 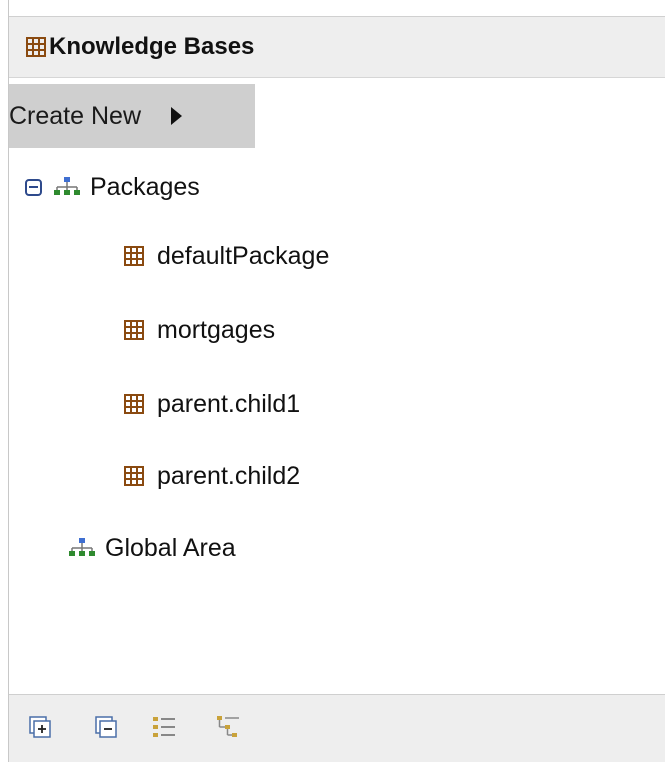 I want to click on tree-item-defaultpackage: defaultPackage, so click(x=226, y=256).